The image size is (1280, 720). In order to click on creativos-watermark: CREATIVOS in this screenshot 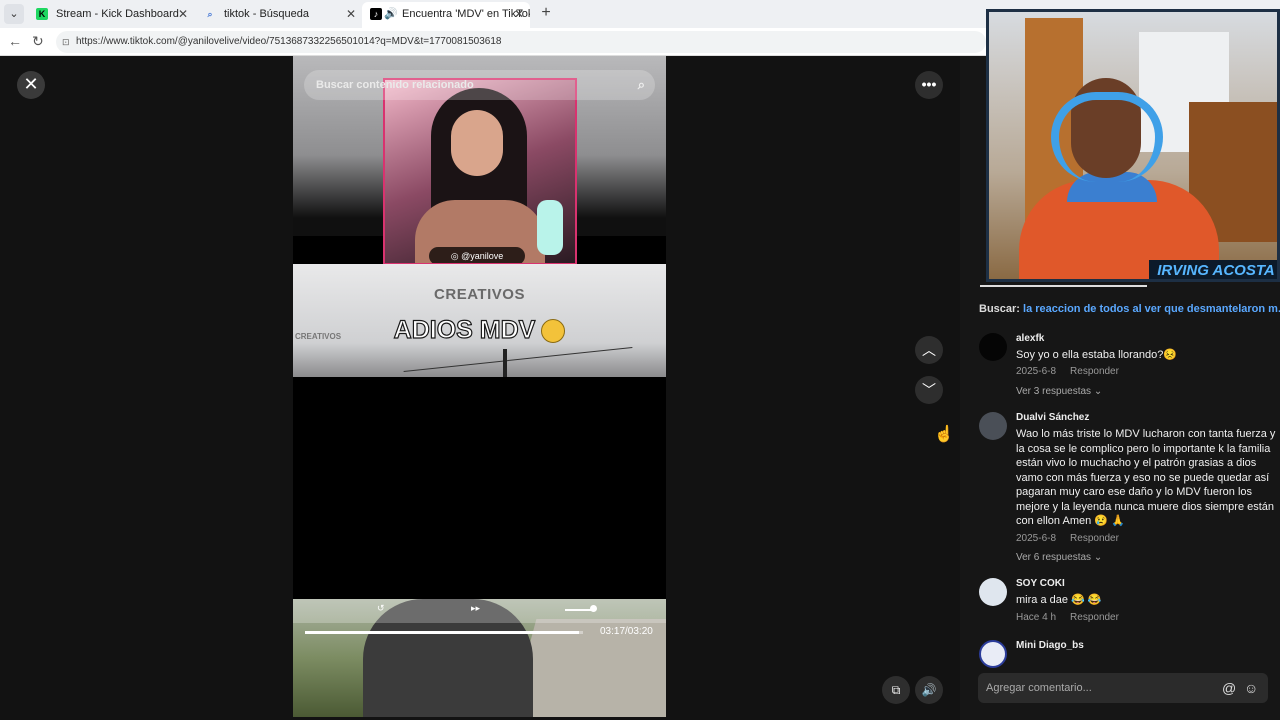, I will do `click(318, 336)`.